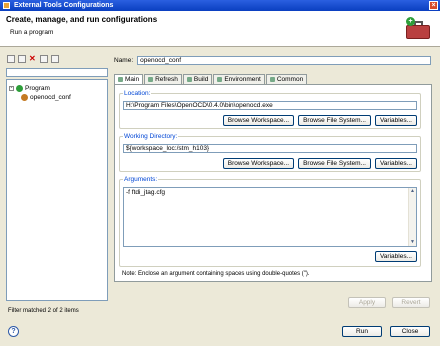  Describe the element at coordinates (57, 72) in the screenshot. I see `filter-input` at that location.